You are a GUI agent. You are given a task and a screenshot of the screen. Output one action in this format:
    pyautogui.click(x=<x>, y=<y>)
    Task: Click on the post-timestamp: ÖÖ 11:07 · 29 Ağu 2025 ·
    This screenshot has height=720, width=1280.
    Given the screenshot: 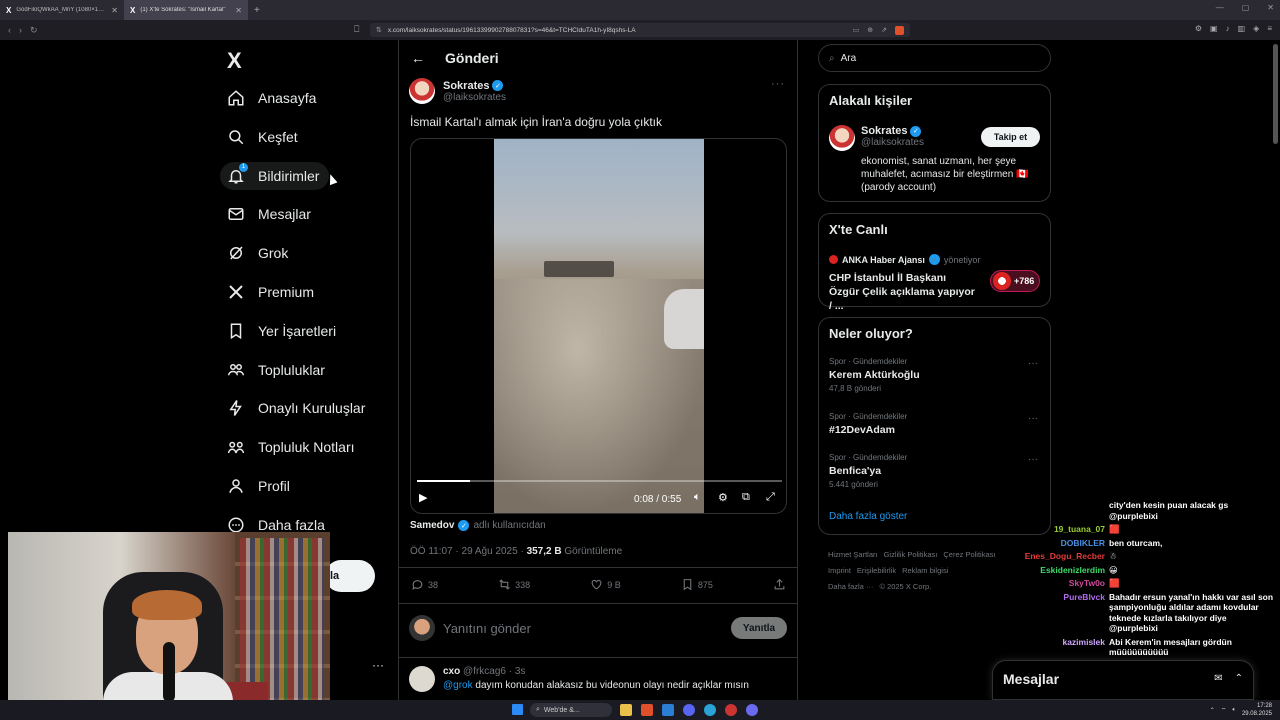 What is the action you would take?
    pyautogui.click(x=468, y=551)
    